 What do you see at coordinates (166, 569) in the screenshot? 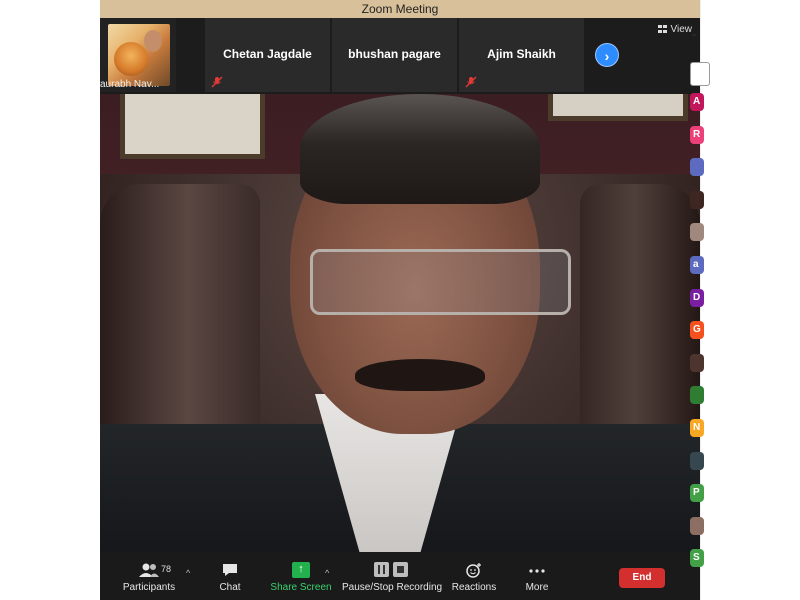
I see `participants-count: 78` at bounding box center [166, 569].